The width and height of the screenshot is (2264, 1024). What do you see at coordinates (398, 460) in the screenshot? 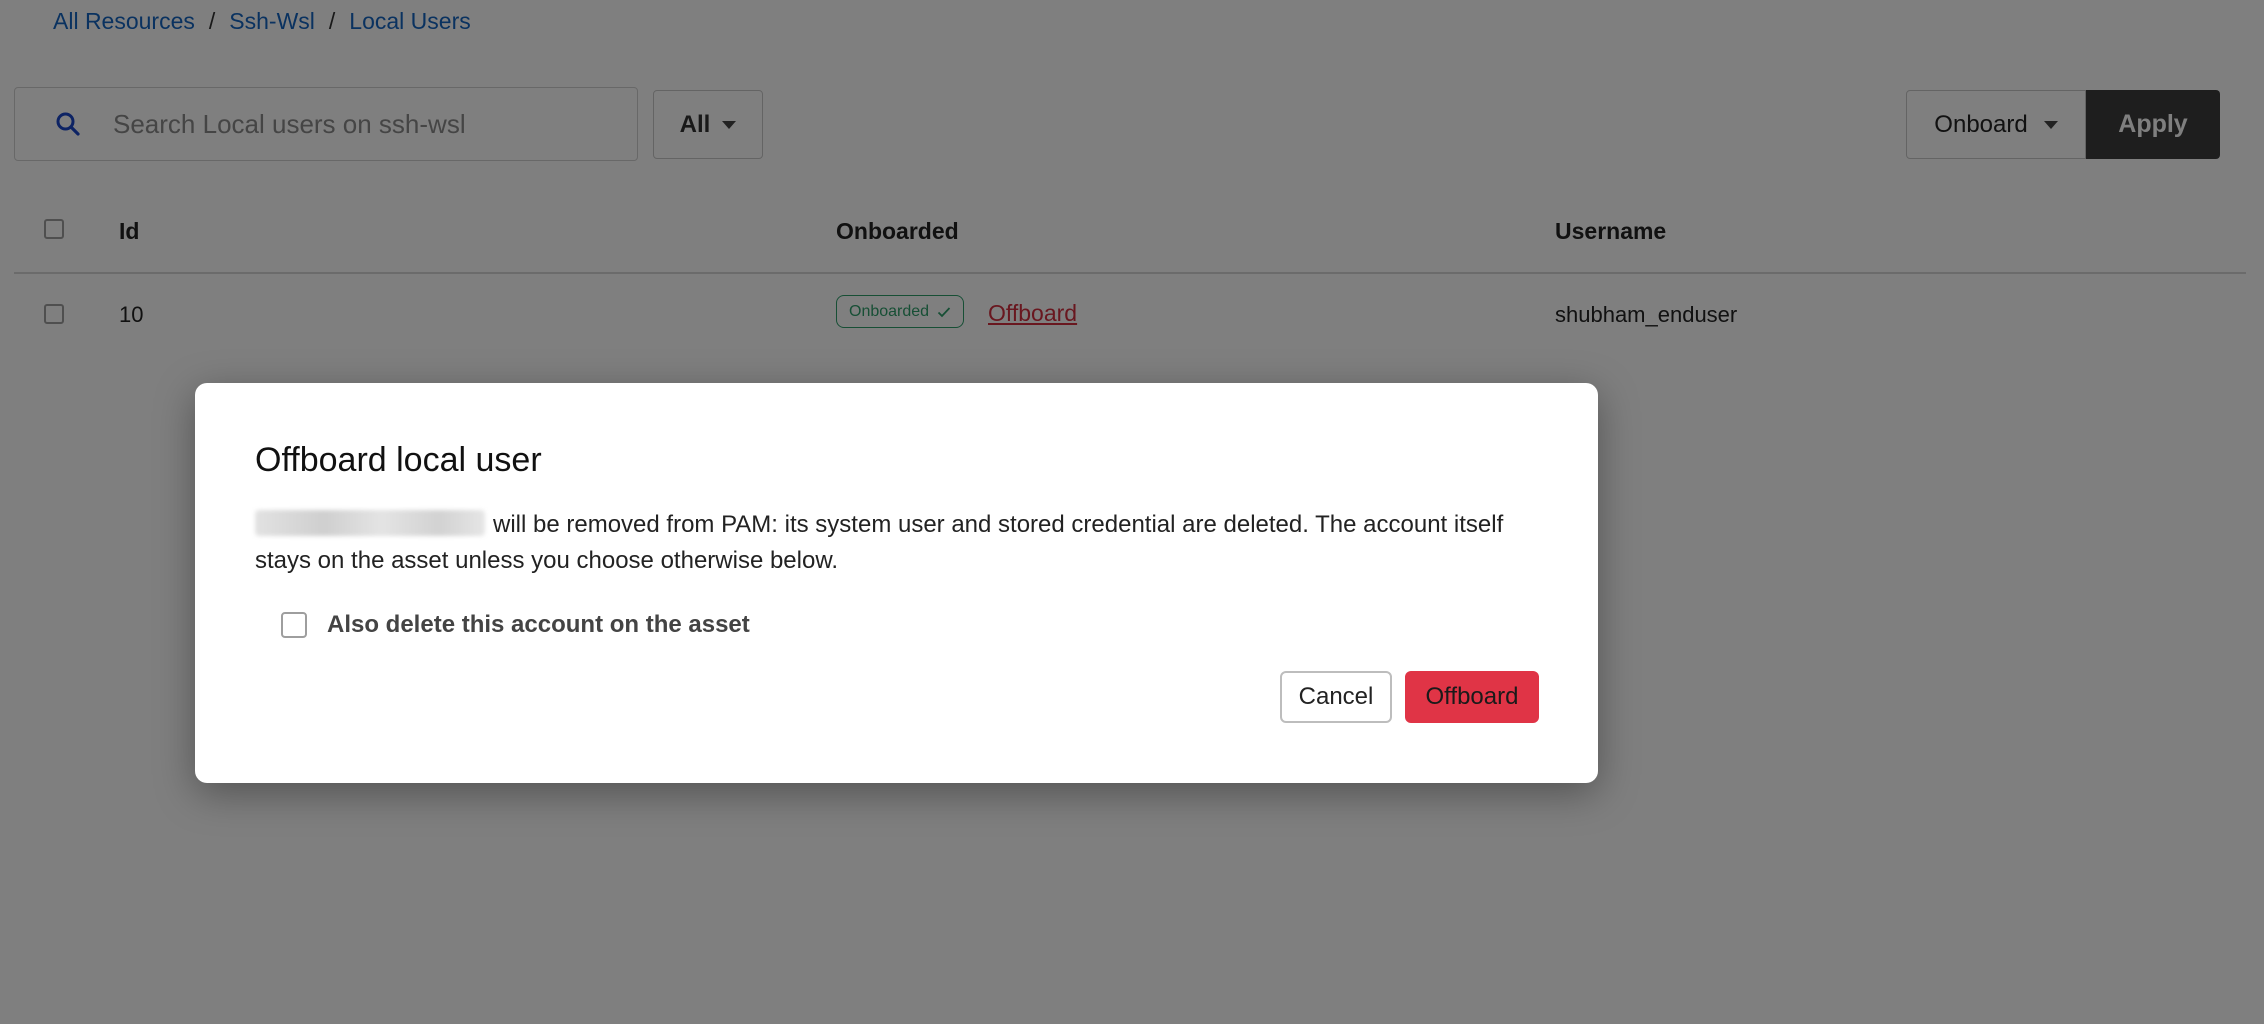
I see `dialog-title: Offboard local user` at bounding box center [398, 460].